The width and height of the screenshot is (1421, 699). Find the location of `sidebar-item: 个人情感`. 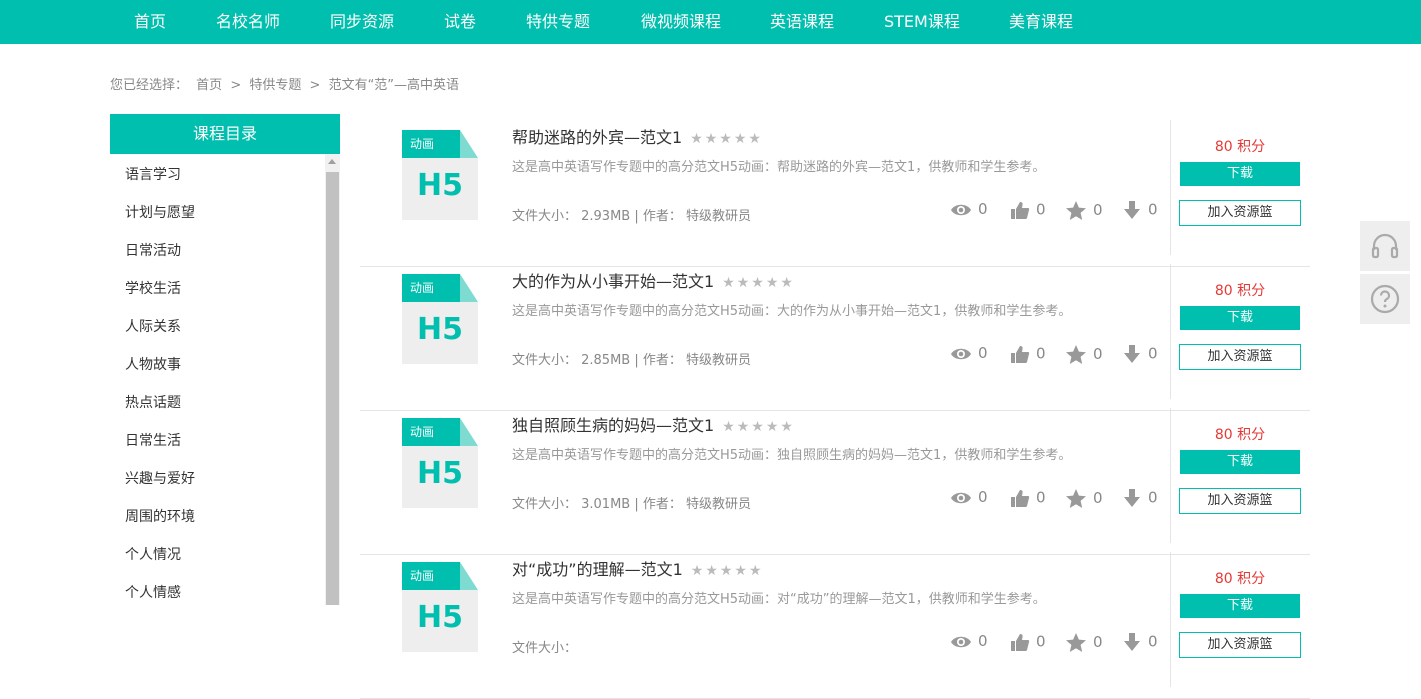

sidebar-item: 个人情感 is located at coordinates (153, 592).